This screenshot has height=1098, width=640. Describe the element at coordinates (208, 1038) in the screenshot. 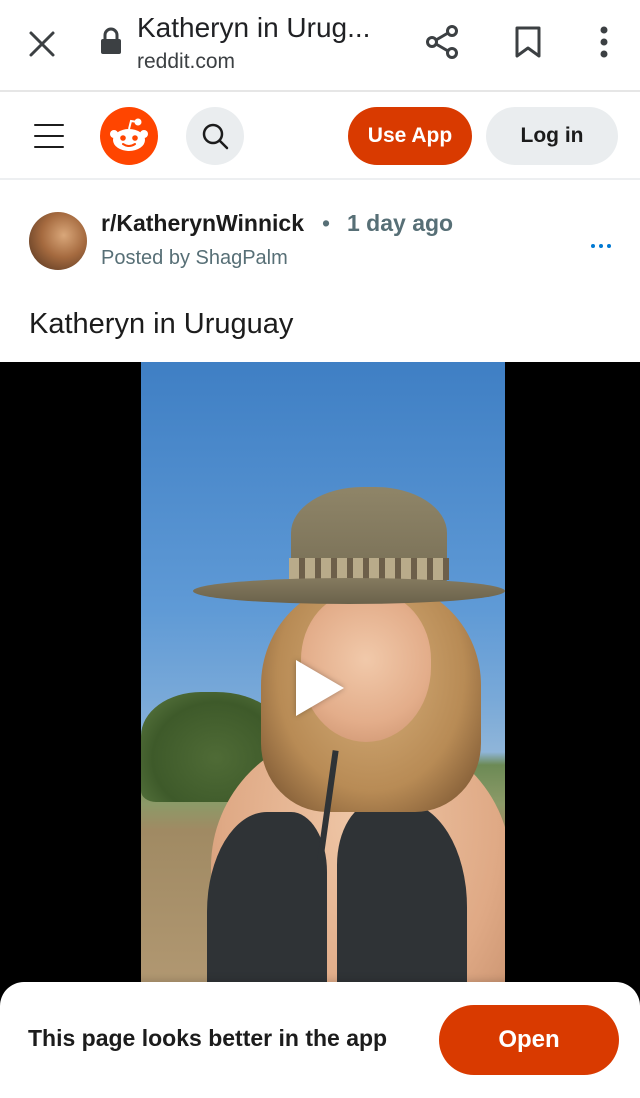

I see `banner-text: This page looks better in the app` at that location.